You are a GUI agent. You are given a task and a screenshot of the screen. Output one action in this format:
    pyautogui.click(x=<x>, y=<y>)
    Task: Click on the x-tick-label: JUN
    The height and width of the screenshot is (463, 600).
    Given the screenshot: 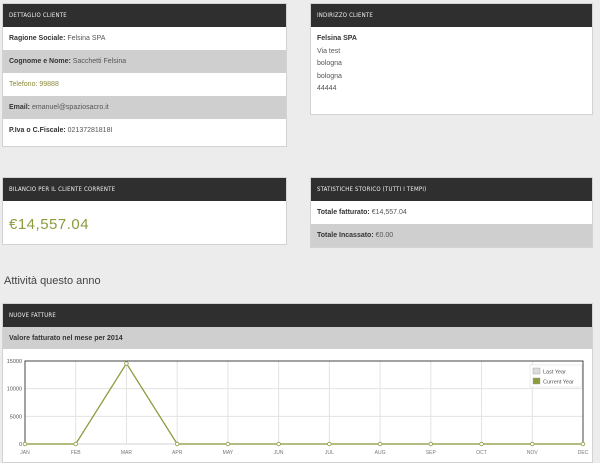 What is the action you would take?
    pyautogui.click(x=279, y=453)
    